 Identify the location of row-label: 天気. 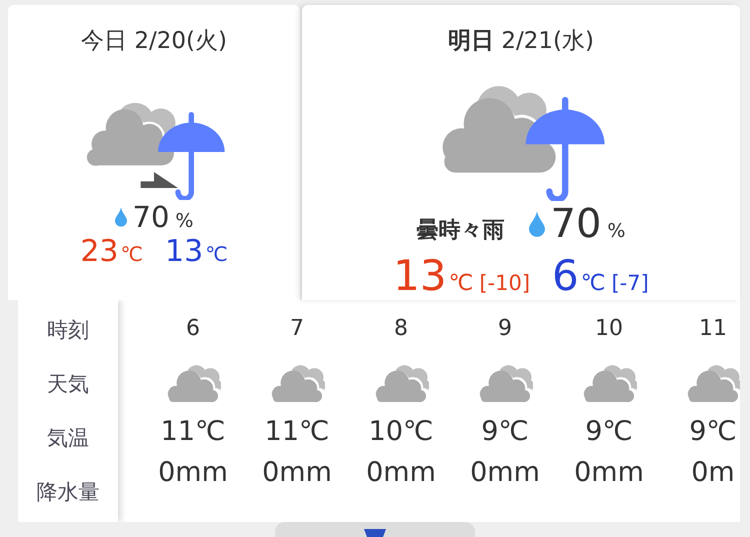
(68, 384).